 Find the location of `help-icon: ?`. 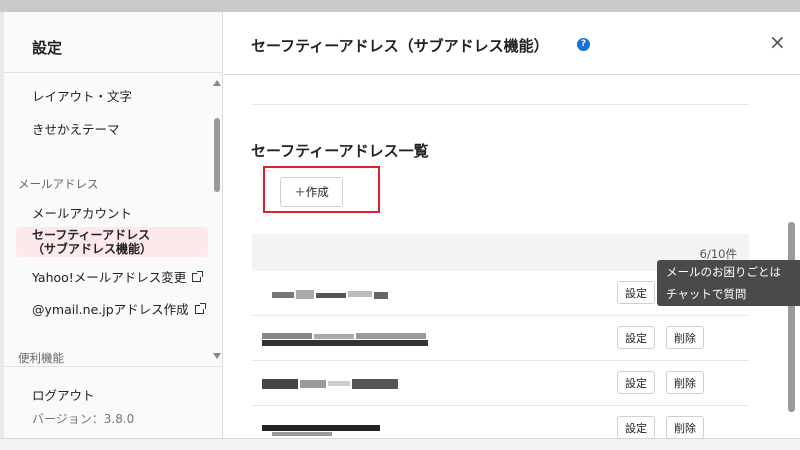

help-icon: ? is located at coordinates (583, 44).